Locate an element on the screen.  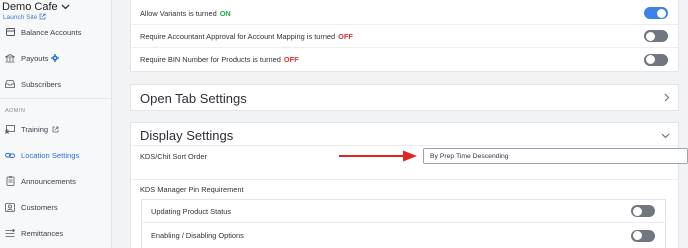
remittances-icon is located at coordinates (10, 233).